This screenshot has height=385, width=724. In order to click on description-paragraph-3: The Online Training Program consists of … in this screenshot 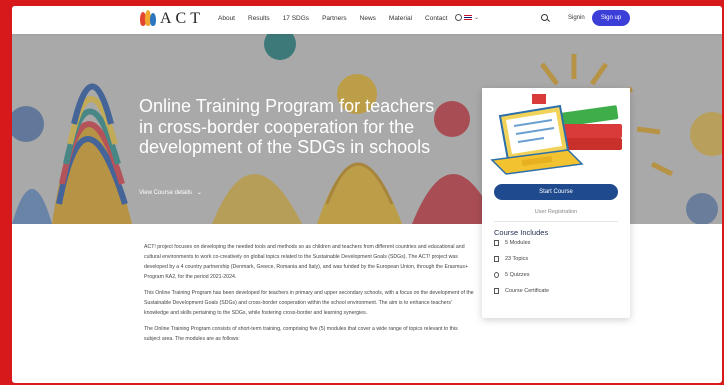, I will do `click(301, 334)`.